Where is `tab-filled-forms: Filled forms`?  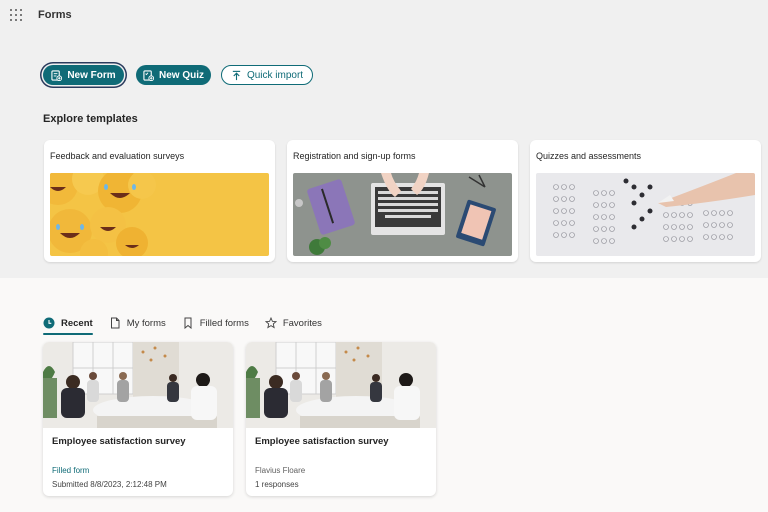
tab-filled-forms: Filled forms is located at coordinates (215, 323).